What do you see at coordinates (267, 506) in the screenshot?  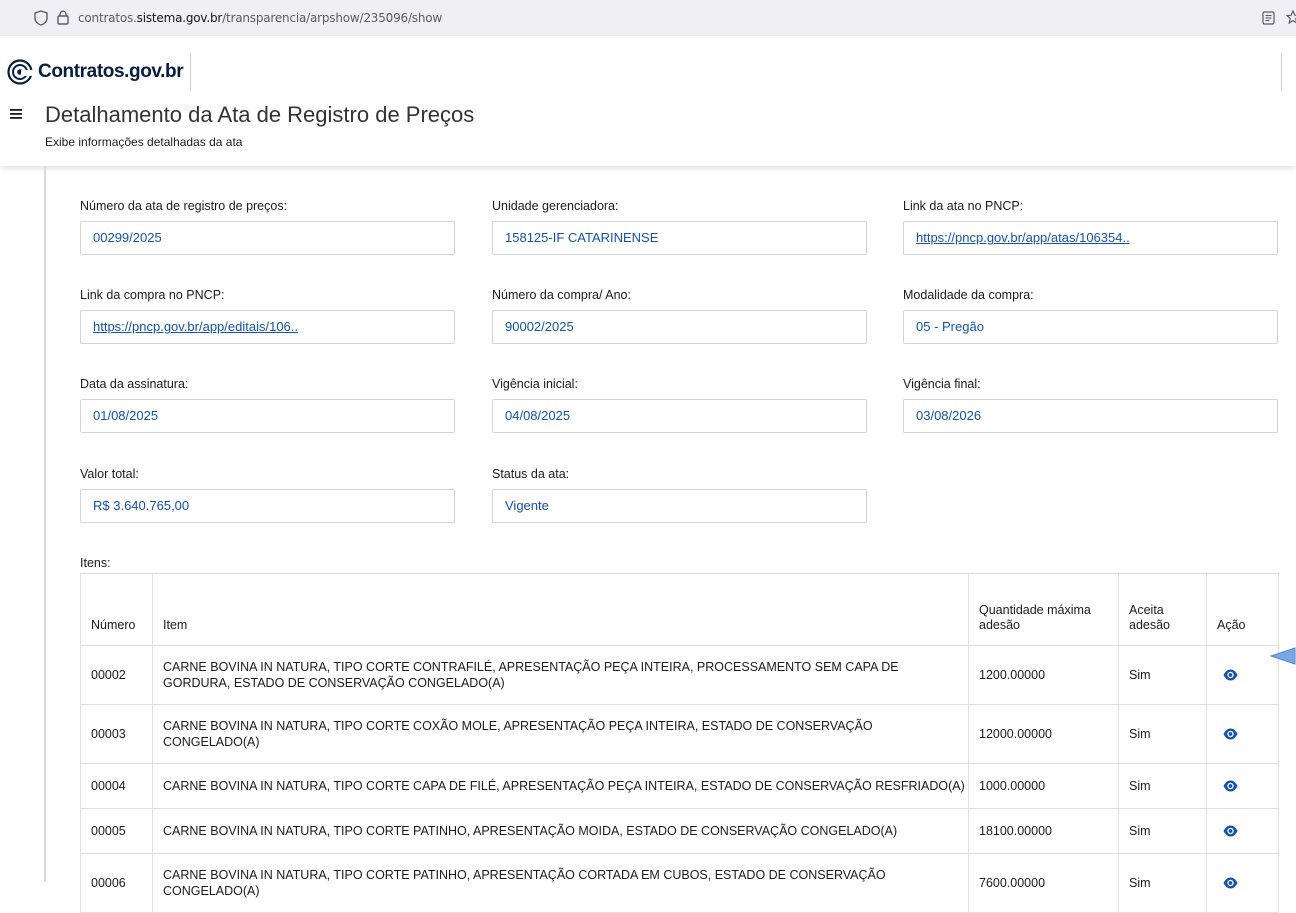 I see `valor-total-value: R$ 3.640.765,00` at bounding box center [267, 506].